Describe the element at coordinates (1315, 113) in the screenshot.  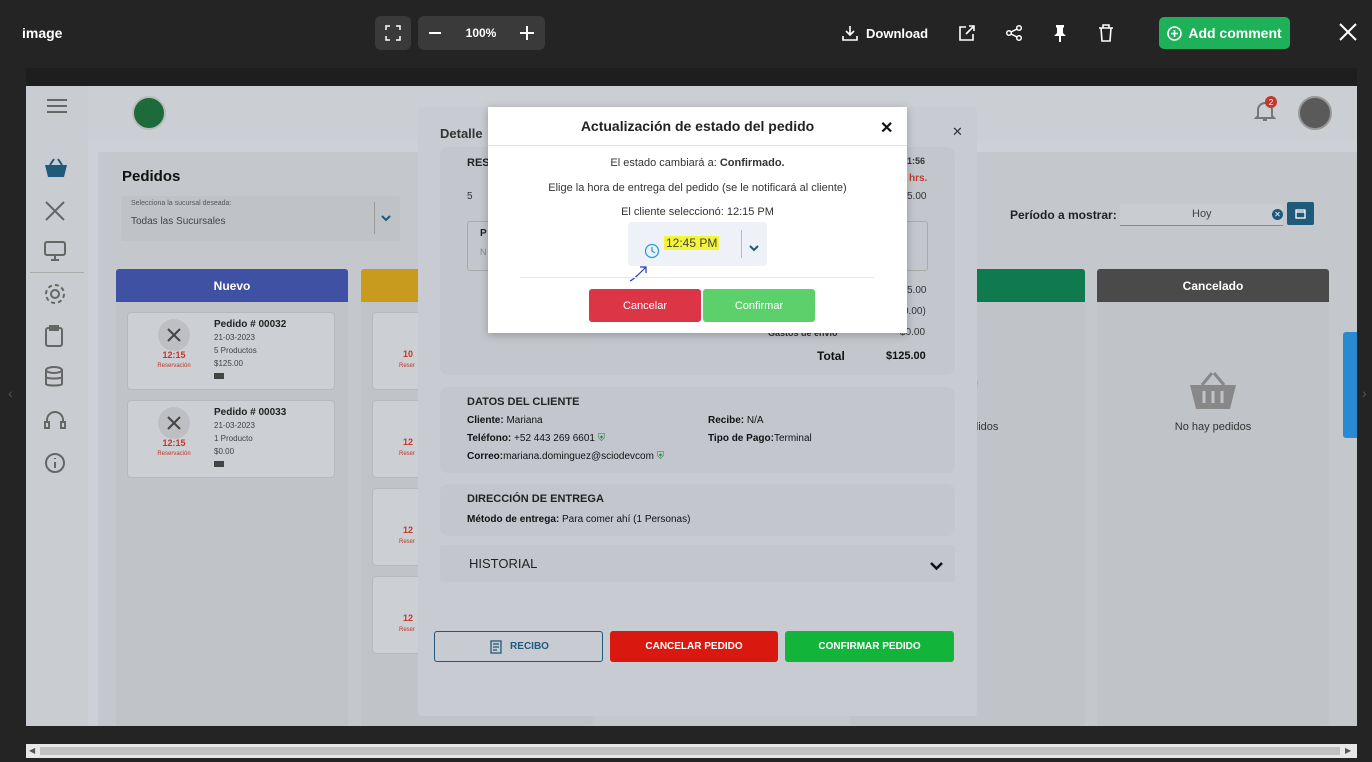
I see `avatar` at that location.